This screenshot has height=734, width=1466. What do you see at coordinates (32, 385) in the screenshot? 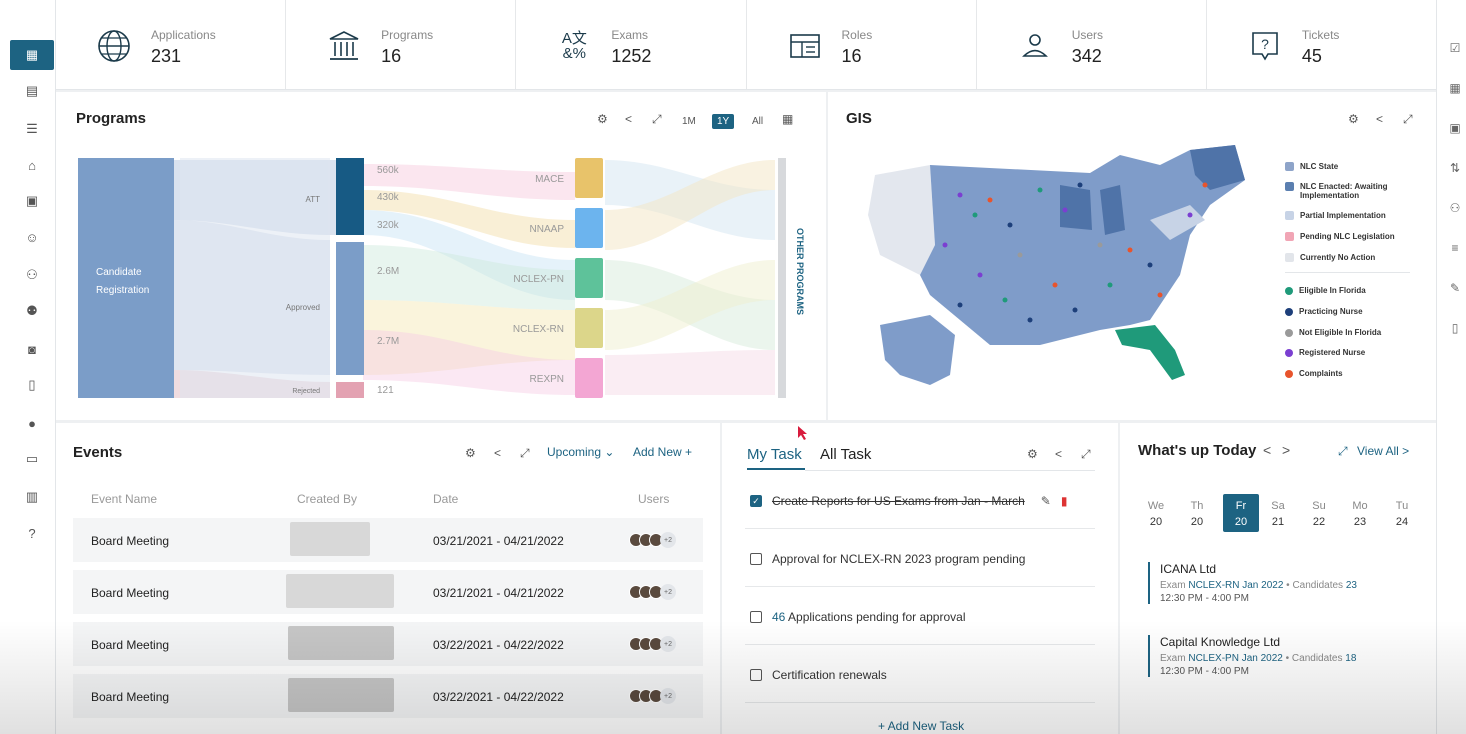
I see `document-nav-icon: ▯` at bounding box center [32, 385].